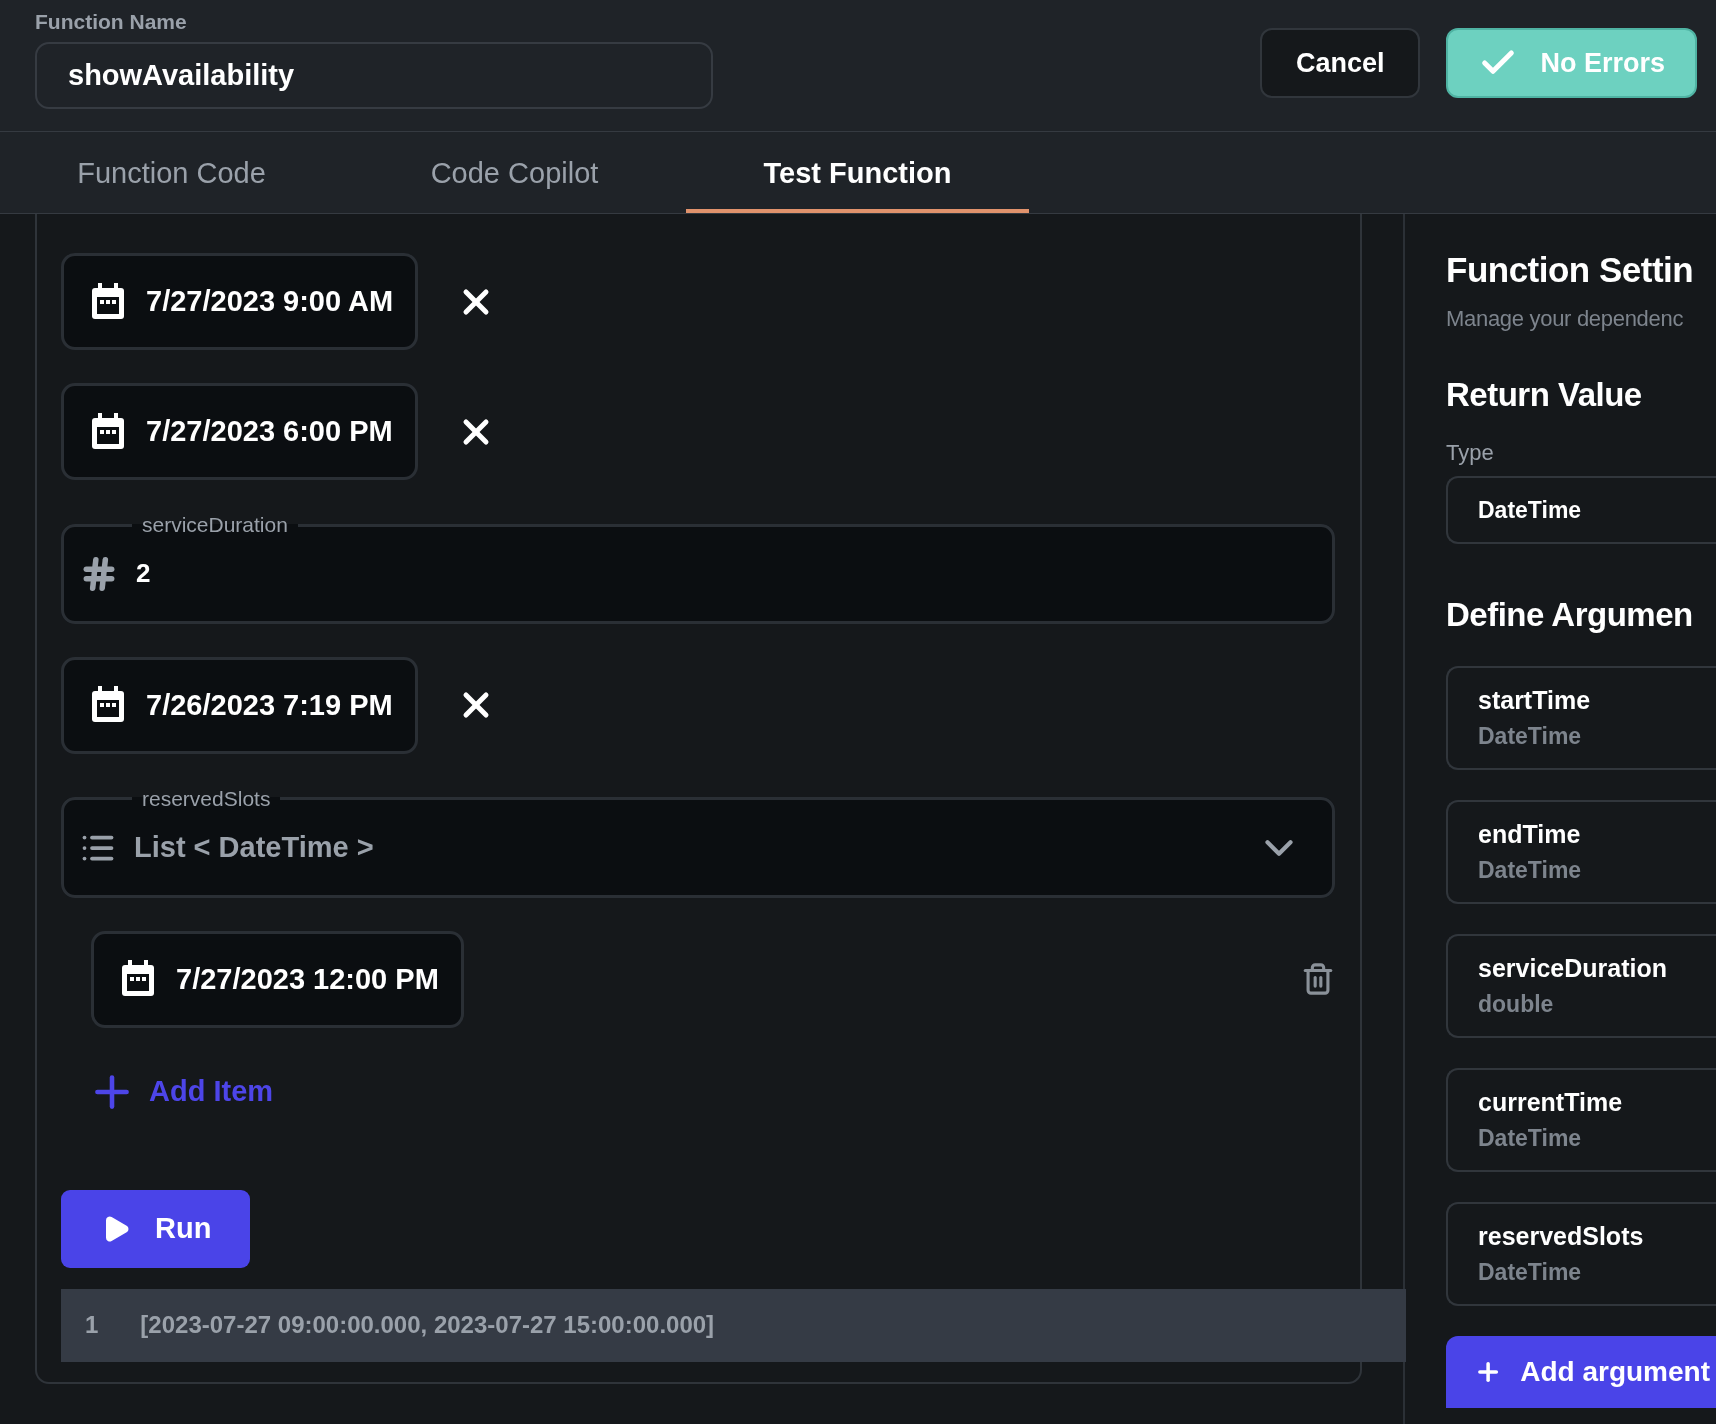 The image size is (1716, 1424). I want to click on cancel-button: Cancel, so click(1340, 63).